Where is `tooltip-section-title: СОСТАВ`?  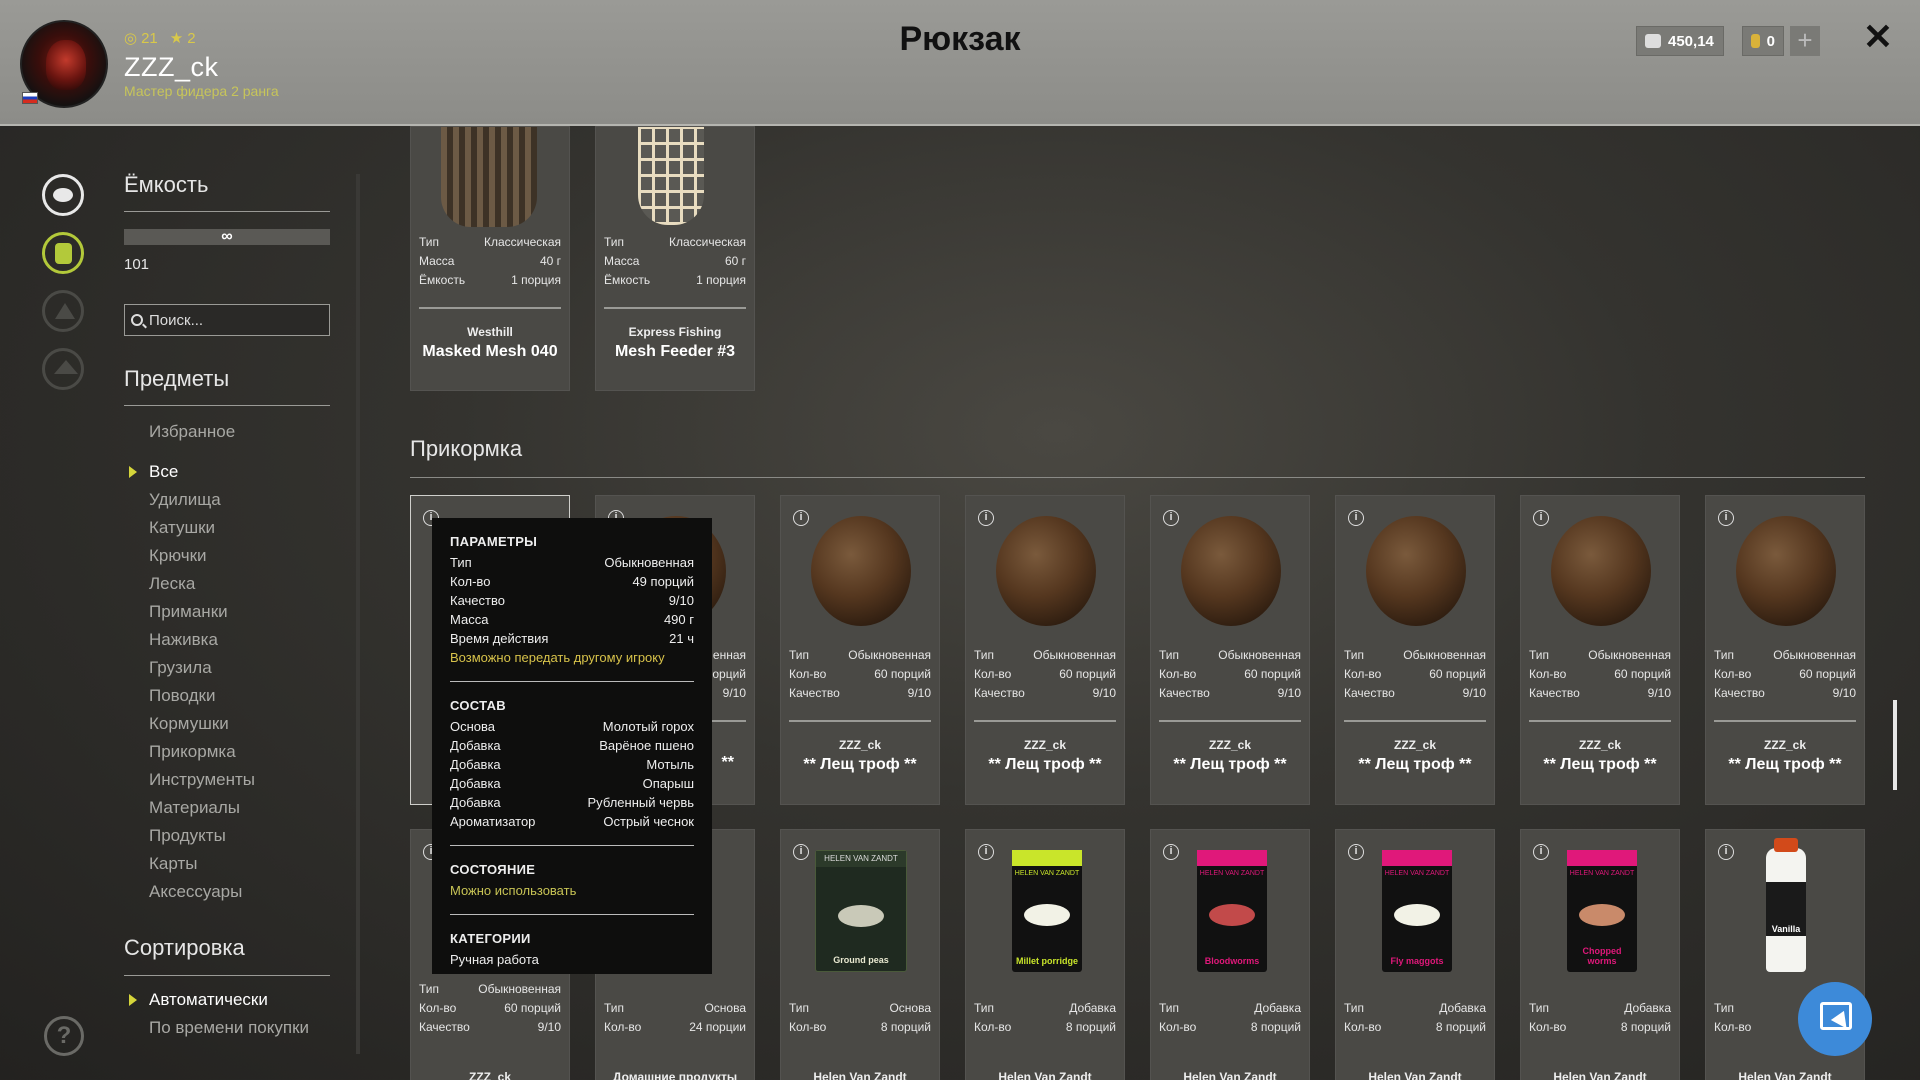
tooltip-section-title: СОСТАВ is located at coordinates (478, 705).